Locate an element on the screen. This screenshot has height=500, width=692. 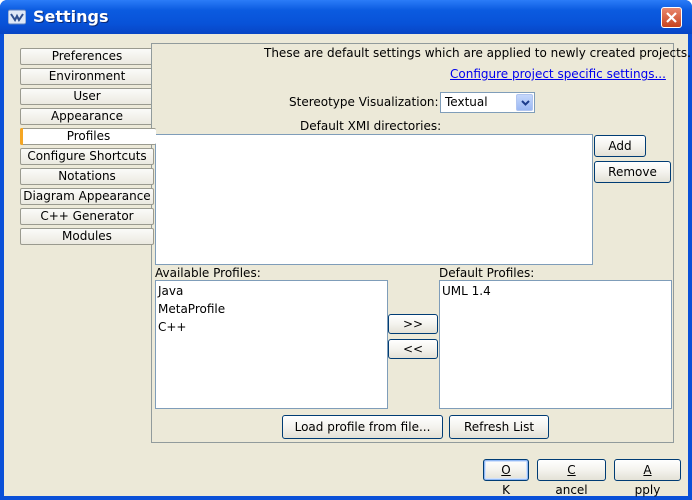
nav-appearance: Appearance is located at coordinates (87, 116).